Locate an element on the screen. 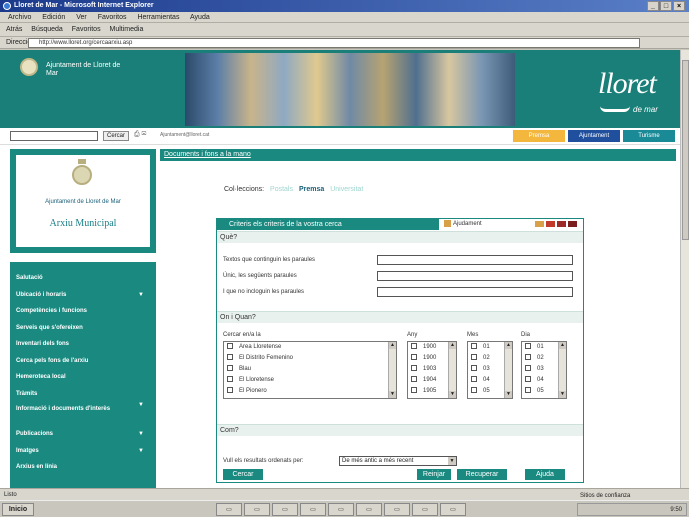  tab-premsa: Premsa is located at coordinates (539, 136).